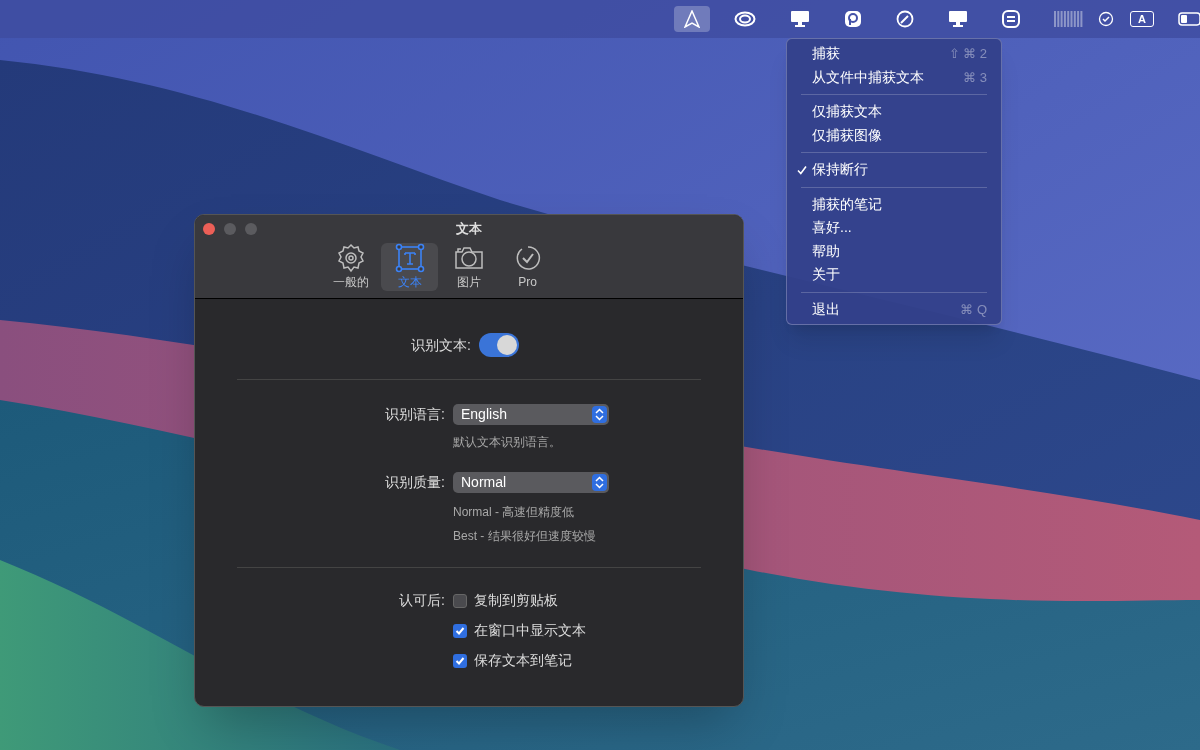 This screenshot has width=1200, height=750. I want to click on rings-icon, so click(745, 19).